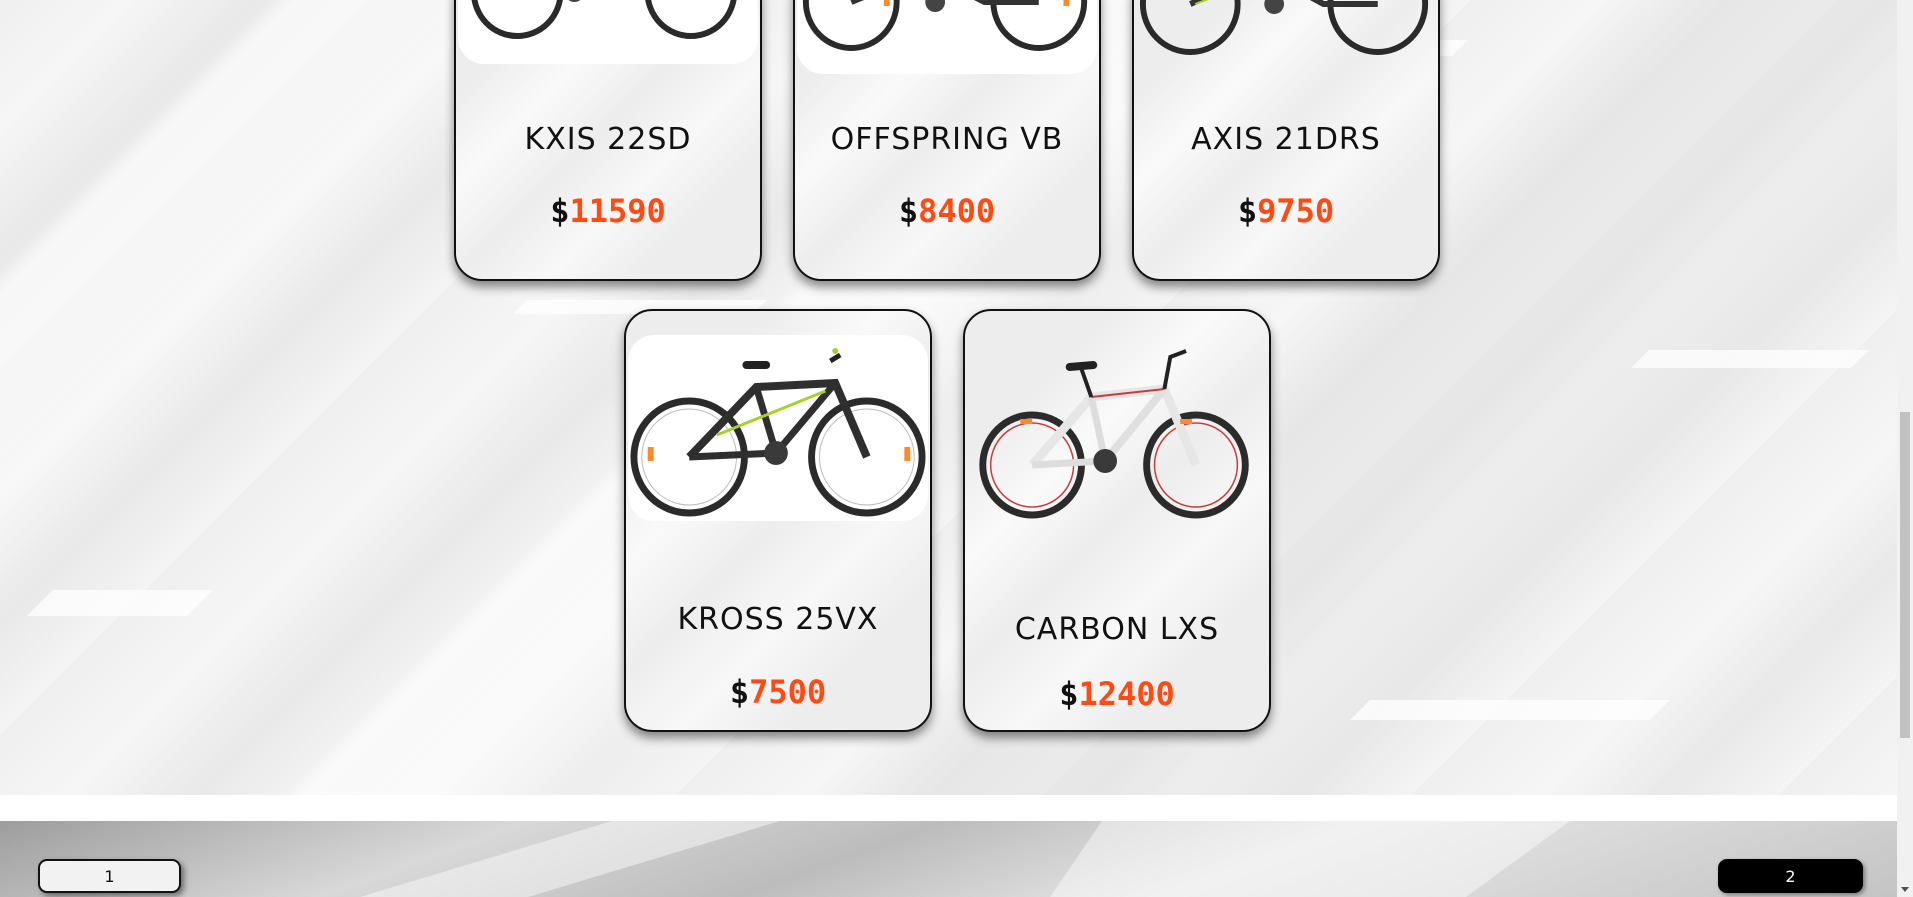 This screenshot has width=1913, height=897. I want to click on product-card: AXIS 21DRS $9750, so click(1286, 140).